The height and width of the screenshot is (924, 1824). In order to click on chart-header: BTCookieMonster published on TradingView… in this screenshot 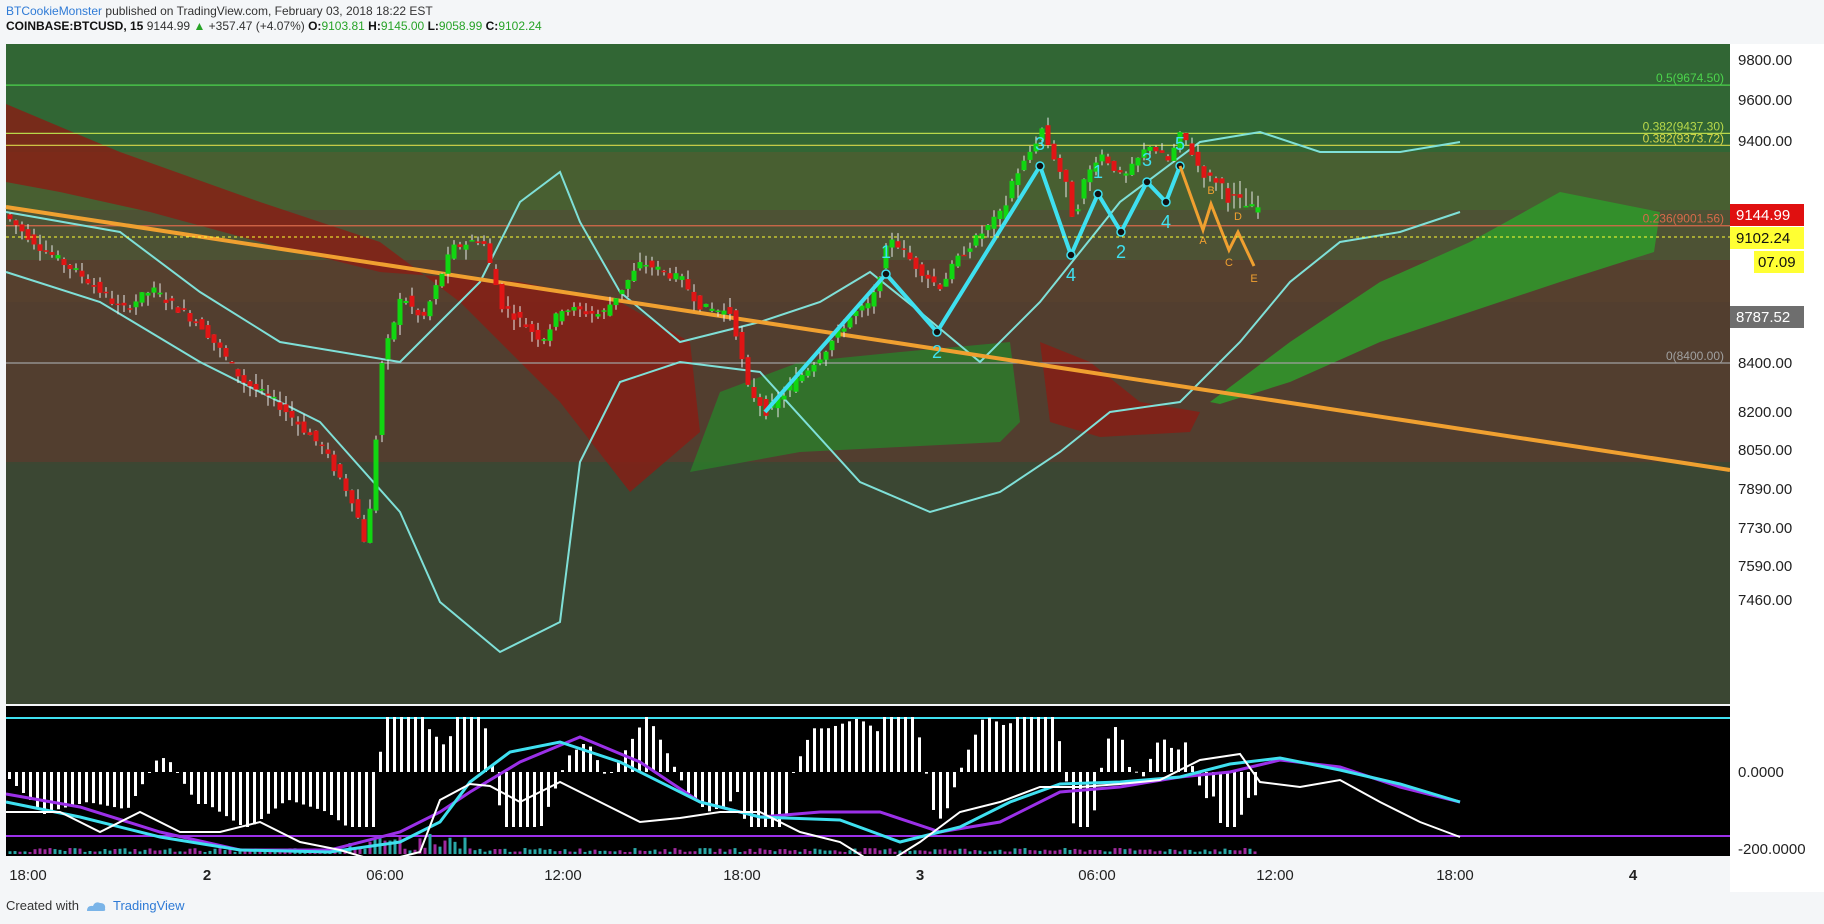, I will do `click(274, 19)`.